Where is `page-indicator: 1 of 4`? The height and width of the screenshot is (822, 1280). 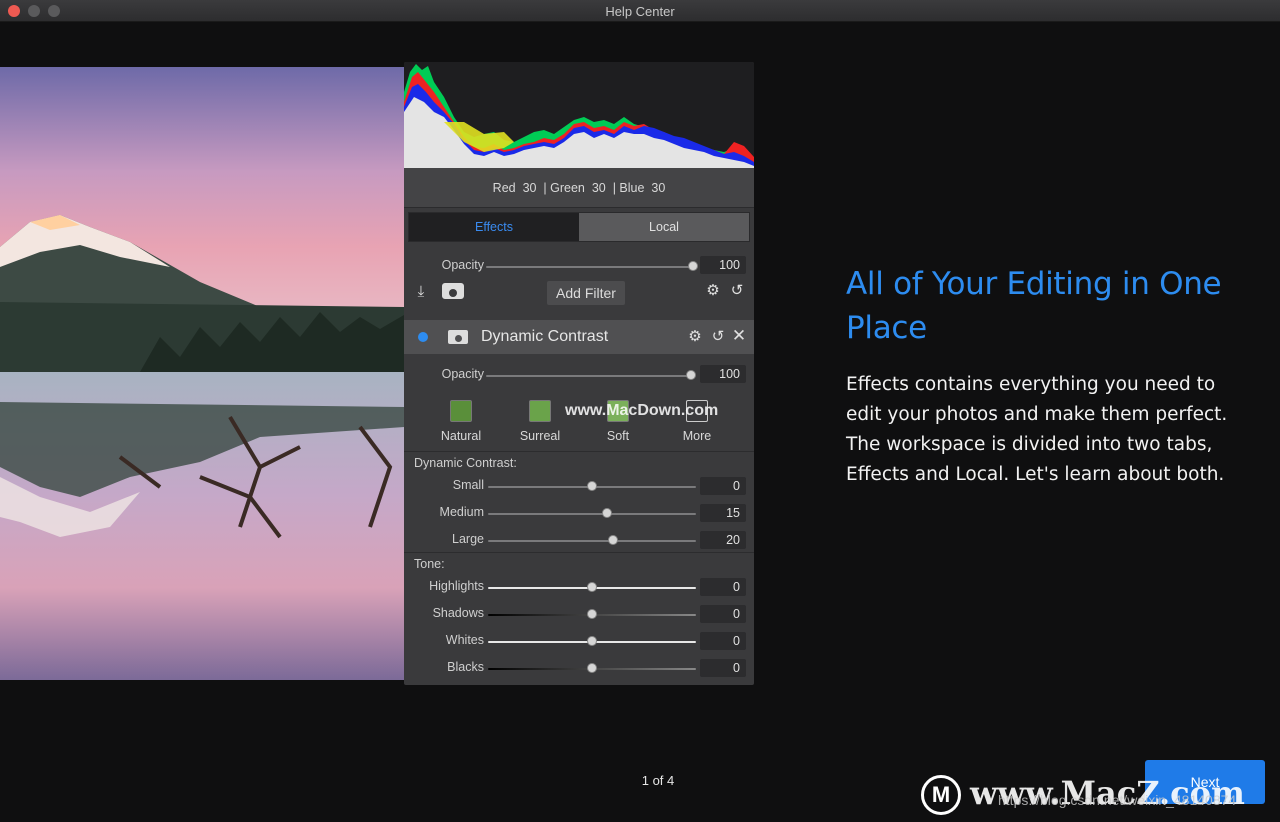 page-indicator: 1 of 4 is located at coordinates (658, 780).